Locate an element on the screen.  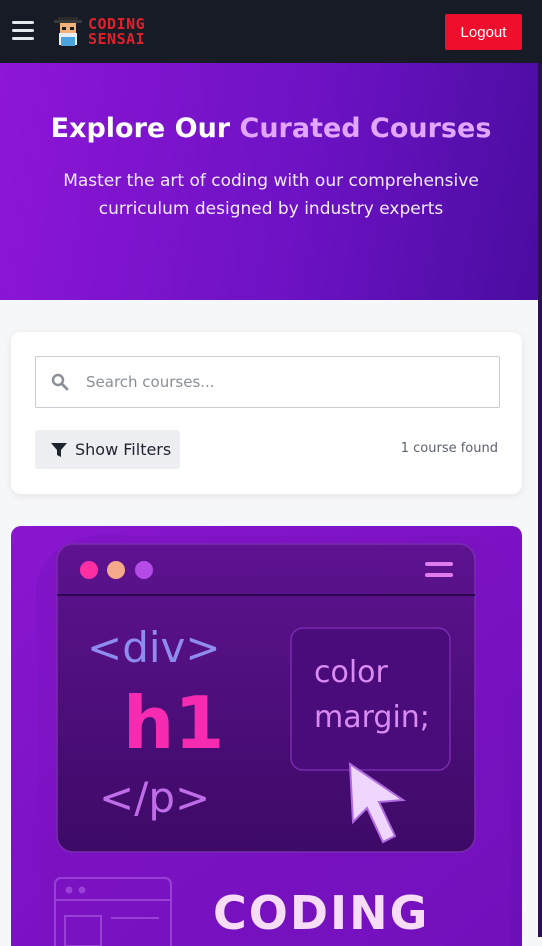
logo: CODING SENSAI is located at coordinates (98, 32).